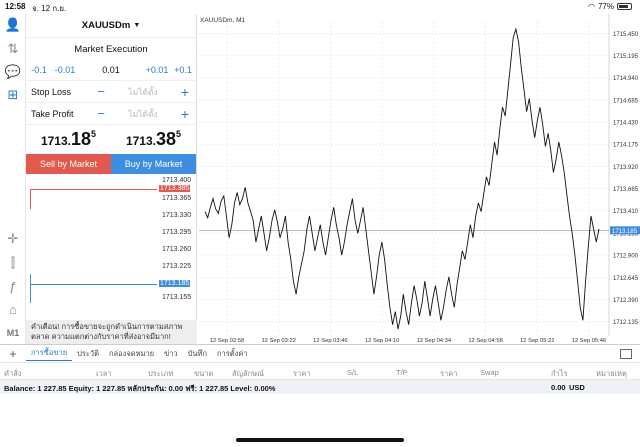  Describe the element at coordinates (175, 188) in the screenshot. I see `ask-price-tag: 1713.385` at that location.